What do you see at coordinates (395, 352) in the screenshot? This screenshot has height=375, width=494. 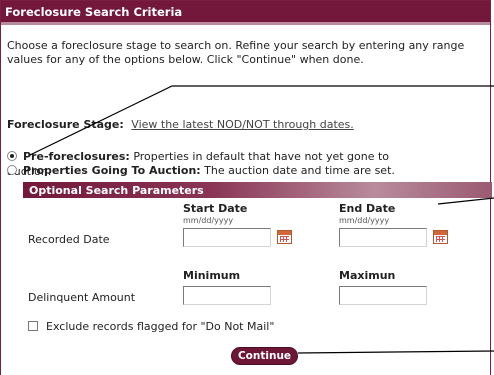 I see `callout-line-continue` at bounding box center [395, 352].